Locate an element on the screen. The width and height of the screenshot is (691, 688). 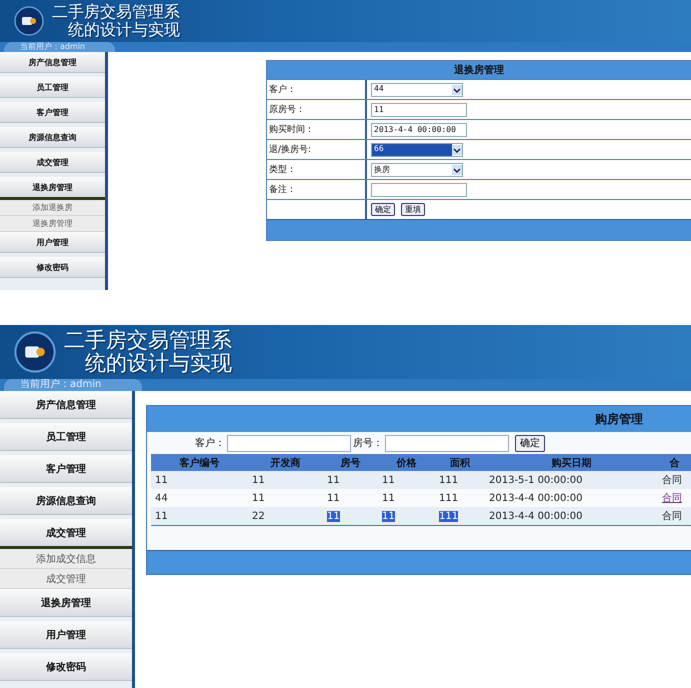
column-header: 购买日期 is located at coordinates (571, 462).